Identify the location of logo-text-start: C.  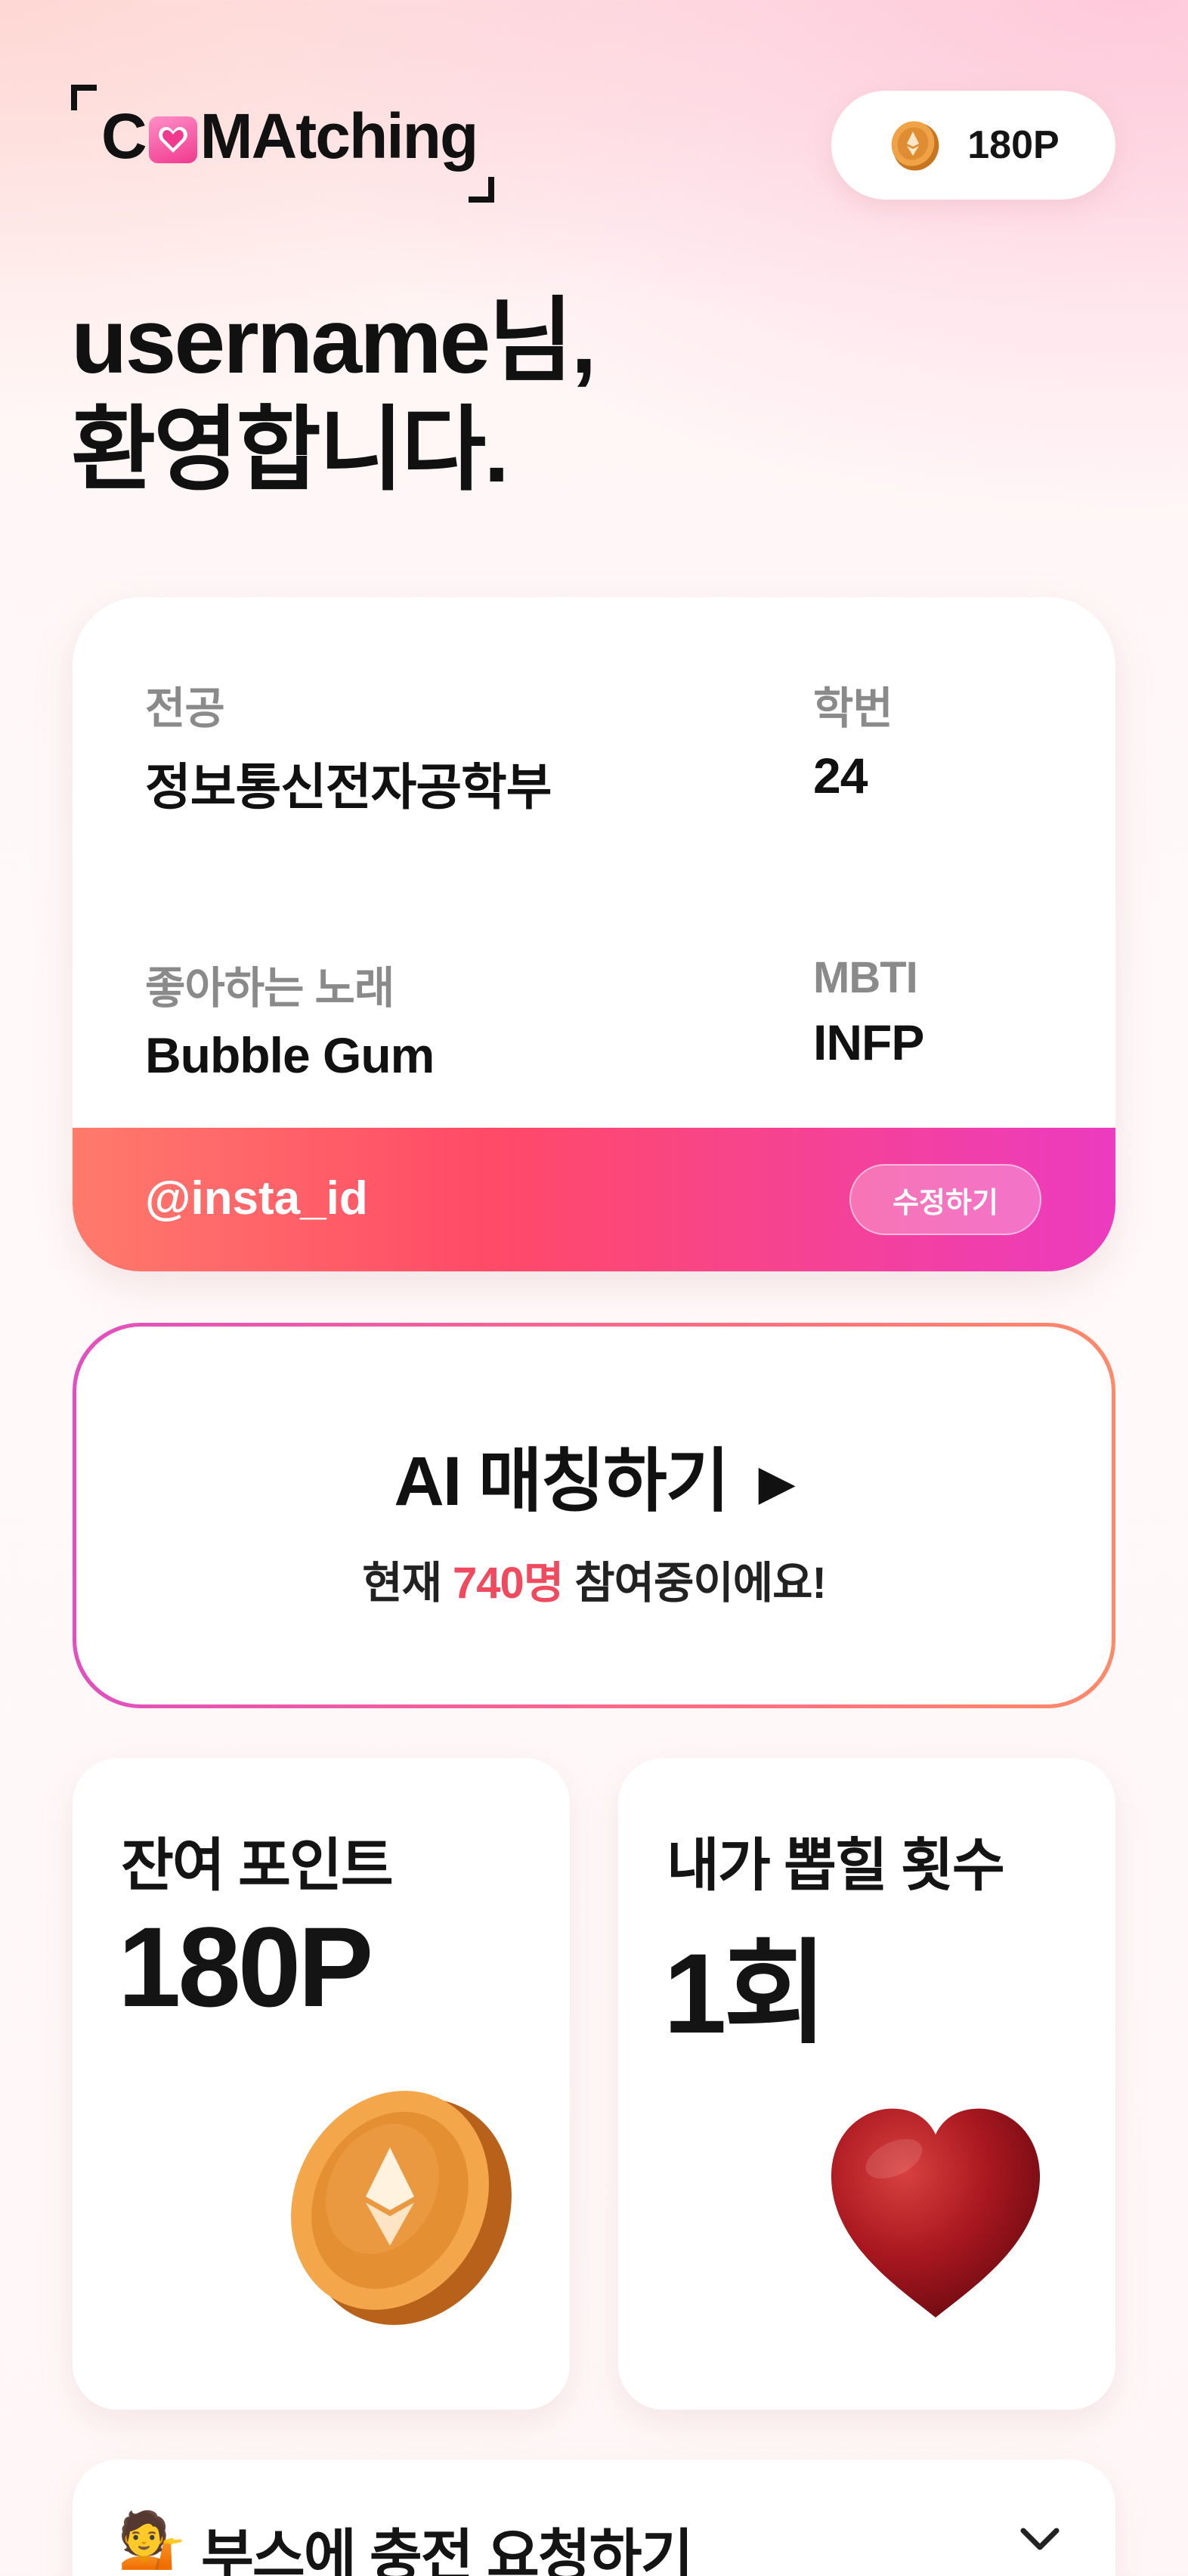
(124, 136).